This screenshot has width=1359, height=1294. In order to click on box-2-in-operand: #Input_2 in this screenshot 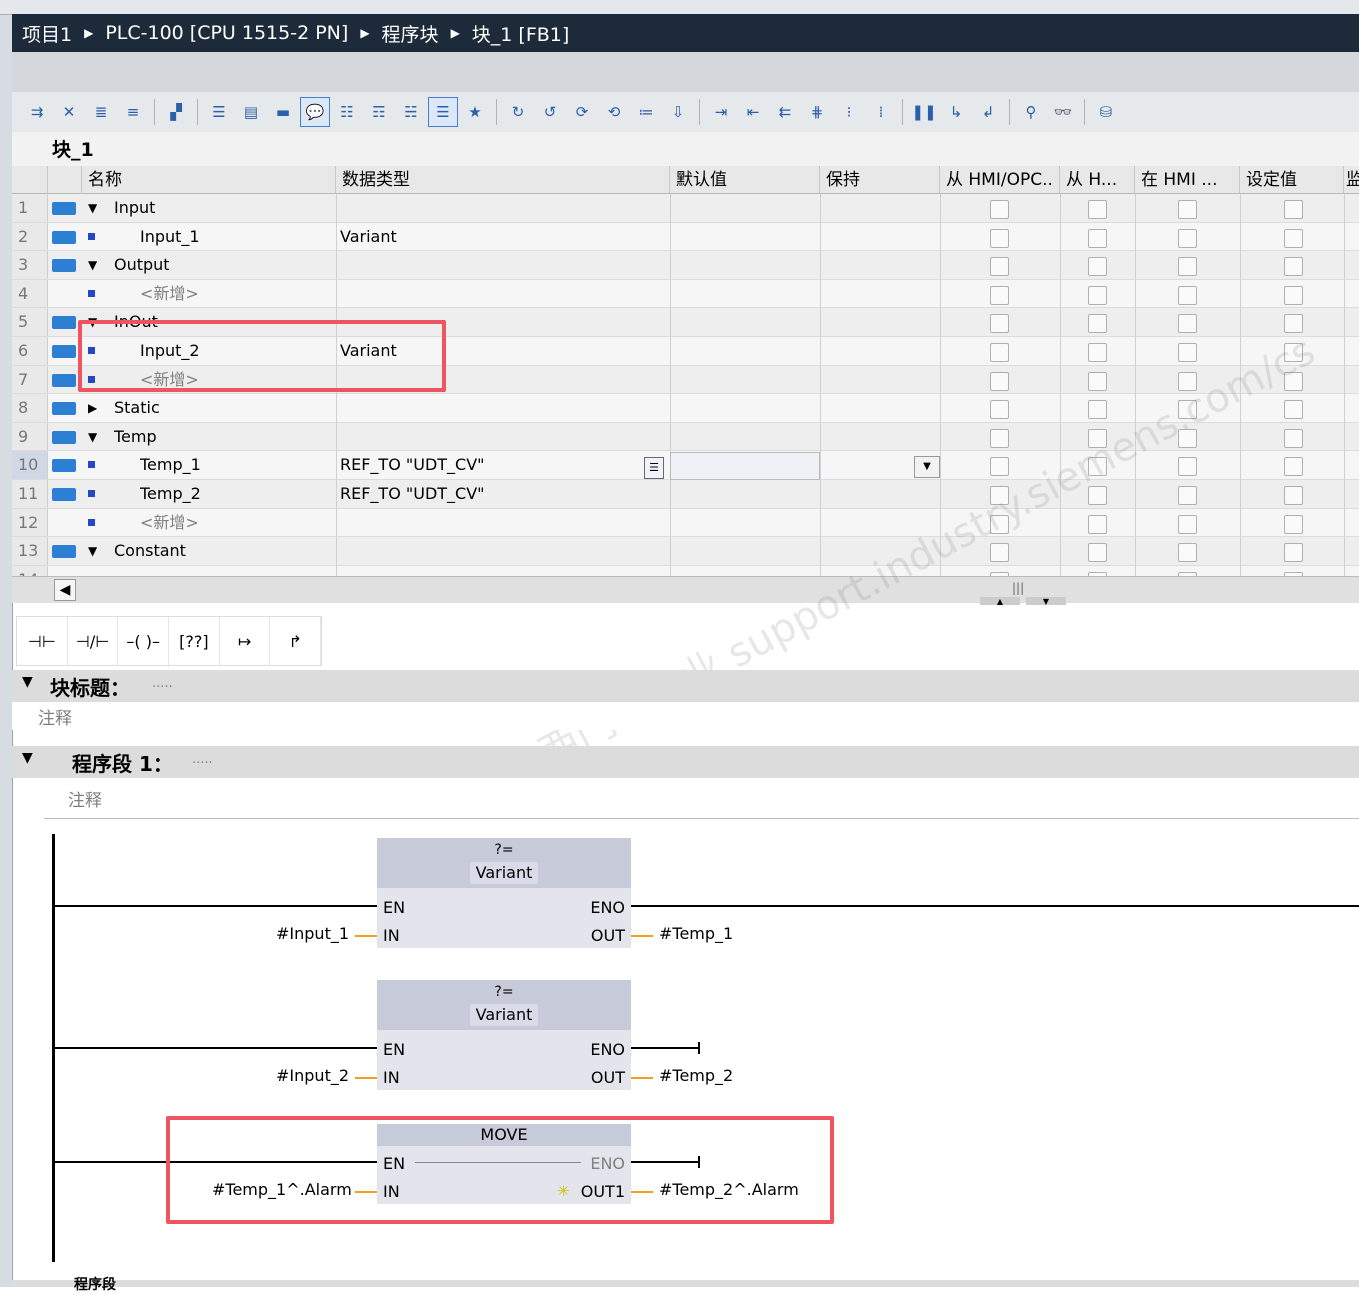, I will do `click(312, 1075)`.